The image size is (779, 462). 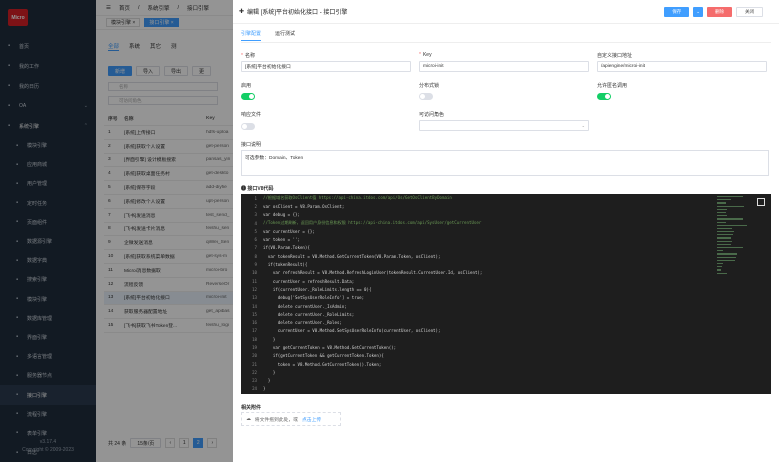 What do you see at coordinates (426, 96) in the screenshot?
I see `distributed-lock-toggle` at bounding box center [426, 96].